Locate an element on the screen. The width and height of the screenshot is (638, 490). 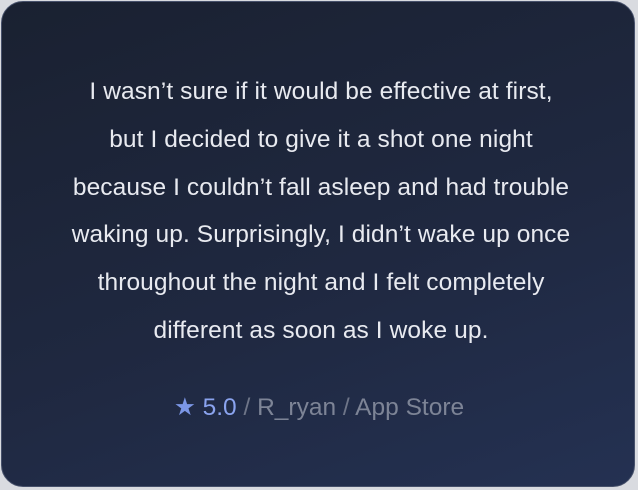
review-attribution: ★ 5.0 / R_ryan / App Store is located at coordinates (319, 408).